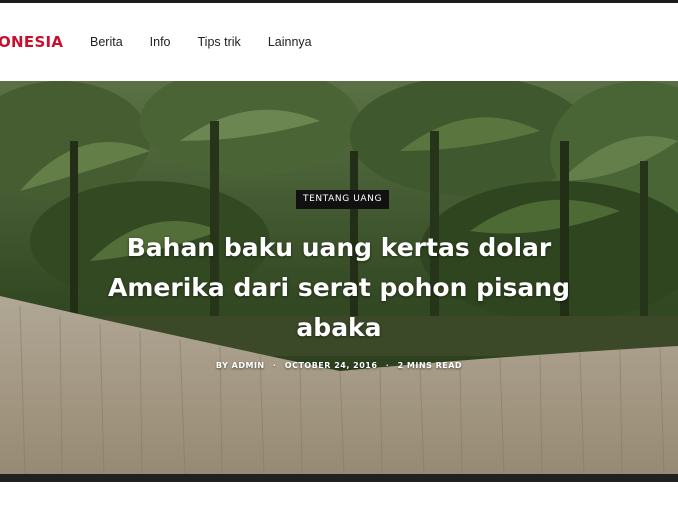 The image size is (678, 509). What do you see at coordinates (290, 42) in the screenshot?
I see `nav-item-lainnya: Lainnya` at bounding box center [290, 42].